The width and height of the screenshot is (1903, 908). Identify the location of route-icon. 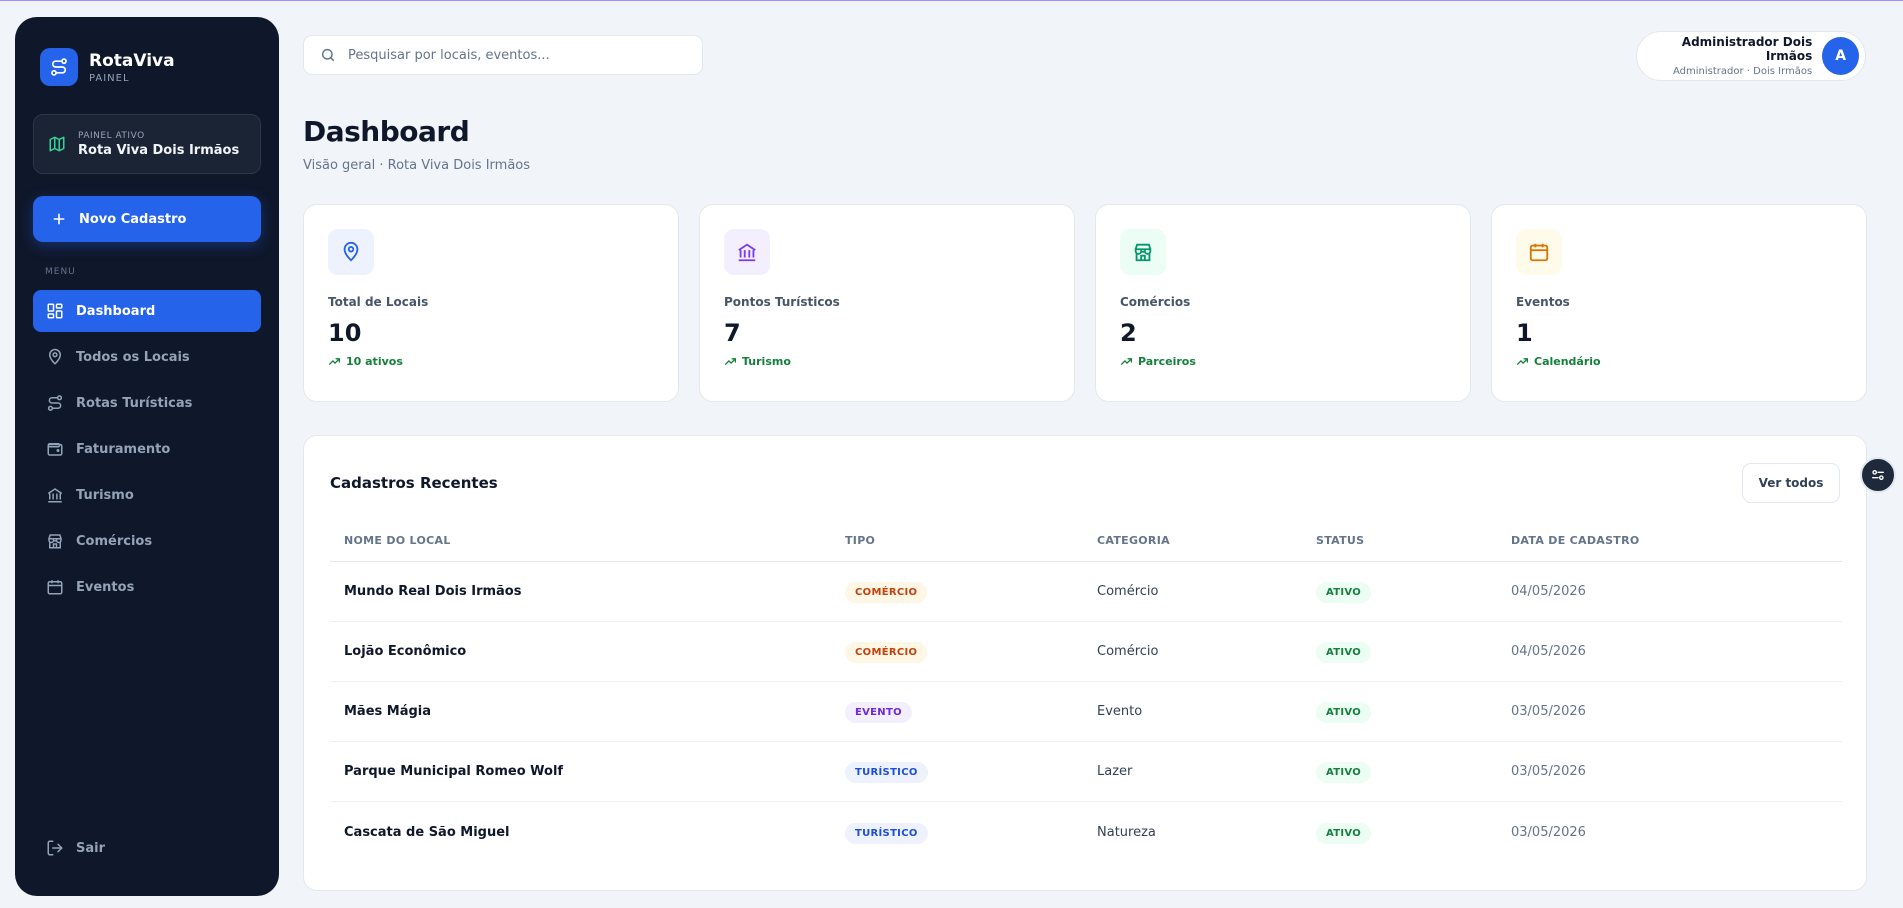
(55, 403).